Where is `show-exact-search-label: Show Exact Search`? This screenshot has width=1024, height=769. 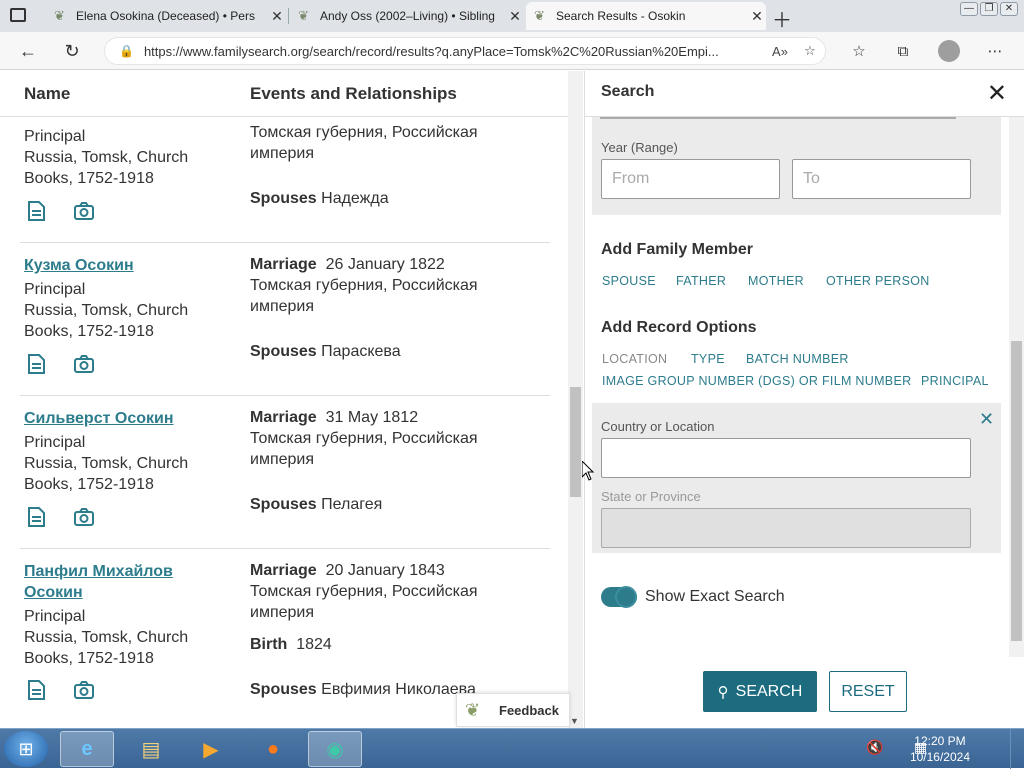 show-exact-search-label: Show Exact Search is located at coordinates (715, 596).